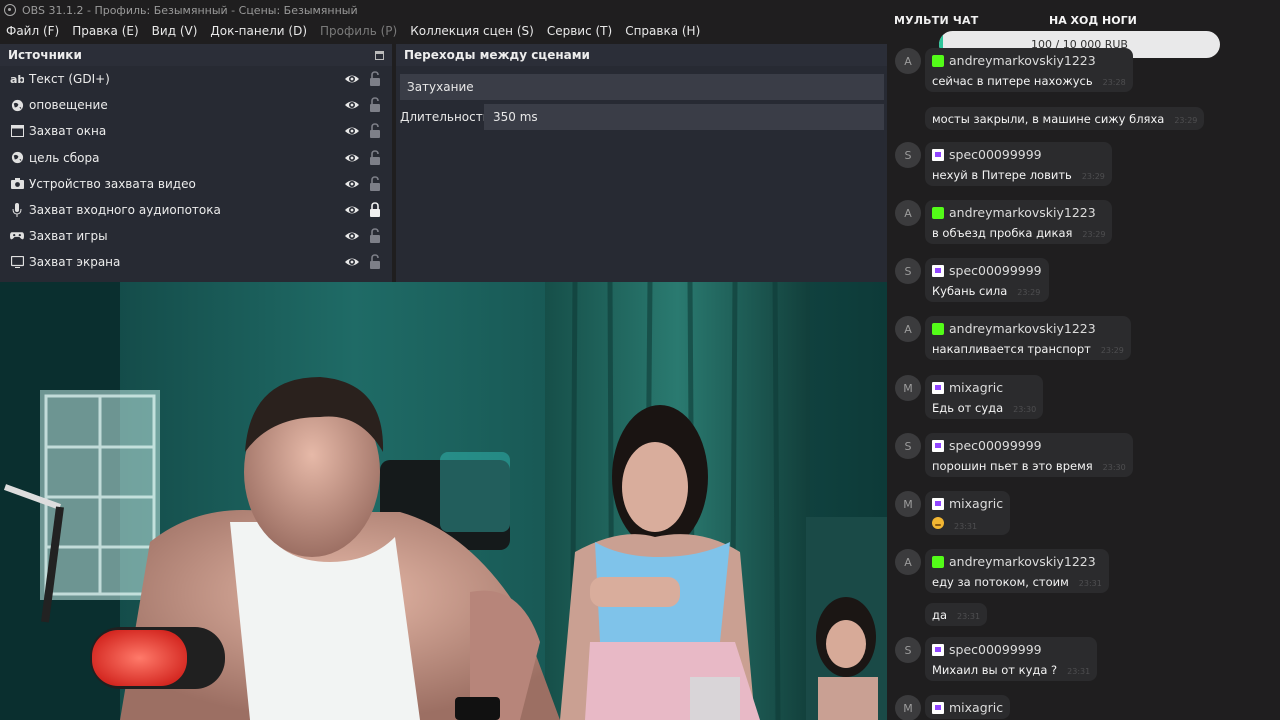 The image size is (1280, 720). I want to click on chat-bubble: да 23:31, so click(956, 614).